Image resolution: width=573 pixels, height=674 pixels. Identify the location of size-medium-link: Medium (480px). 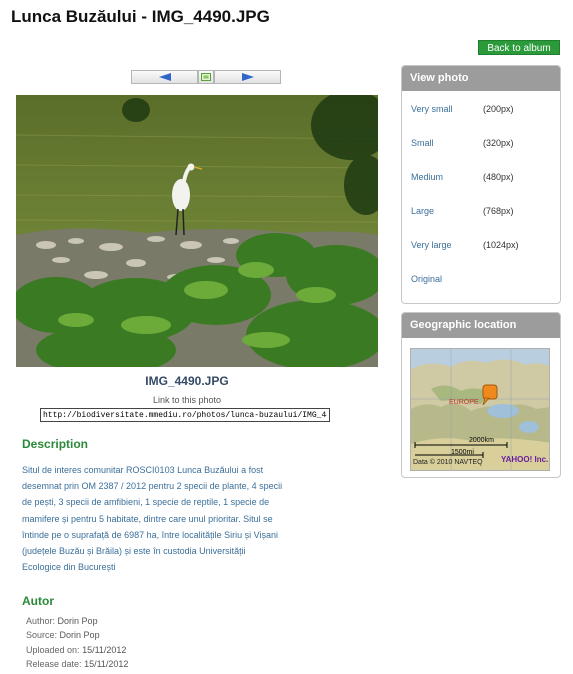
(462, 177).